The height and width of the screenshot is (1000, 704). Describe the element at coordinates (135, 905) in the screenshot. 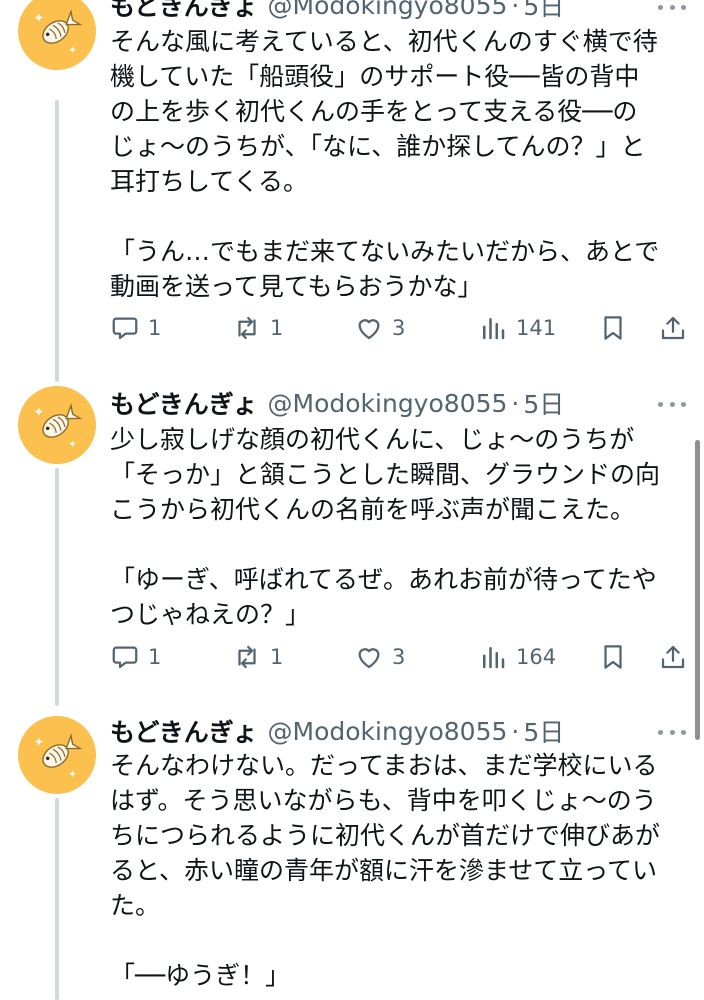

I see `tweet-text-line: た。` at that location.